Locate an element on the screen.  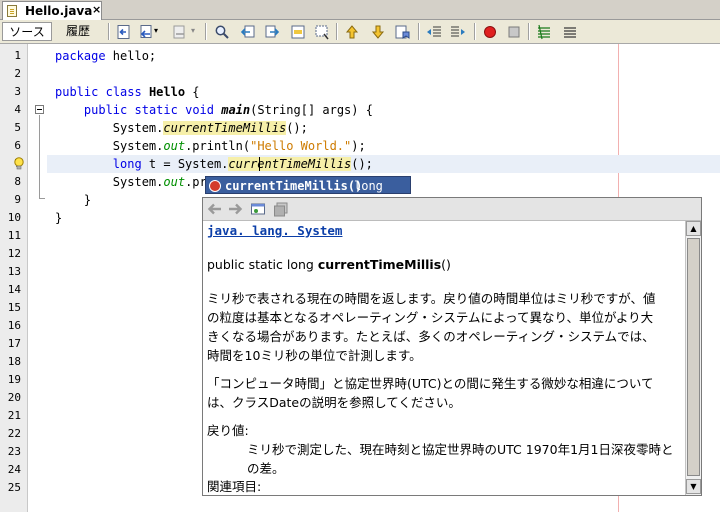
line-number: 18 is located at coordinates (14, 361).